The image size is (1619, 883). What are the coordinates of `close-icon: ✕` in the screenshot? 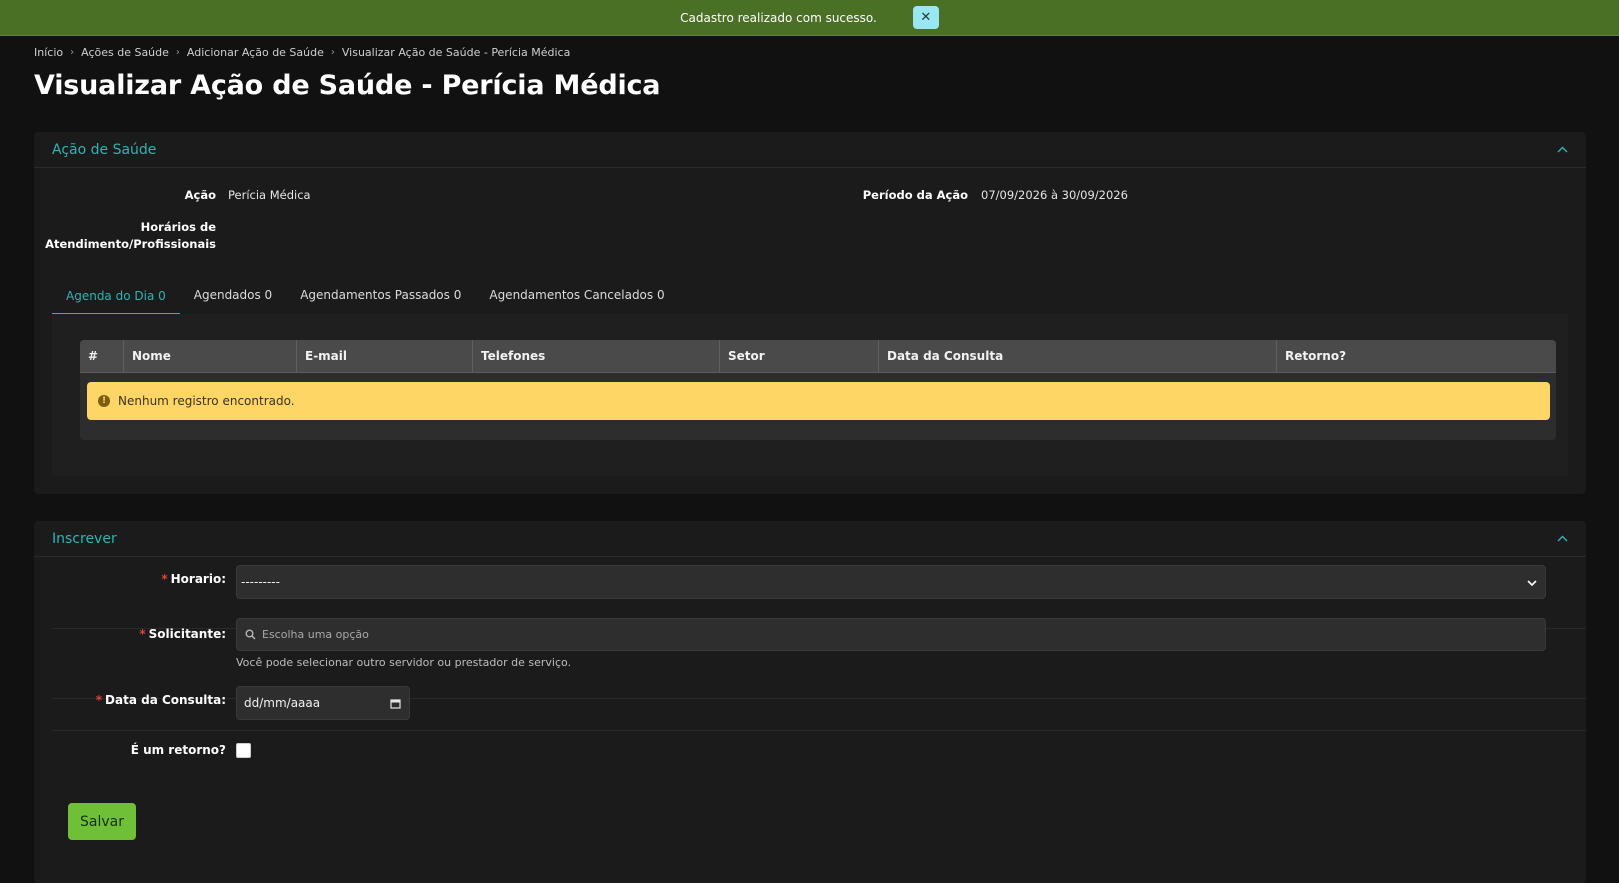 It's located at (926, 17).